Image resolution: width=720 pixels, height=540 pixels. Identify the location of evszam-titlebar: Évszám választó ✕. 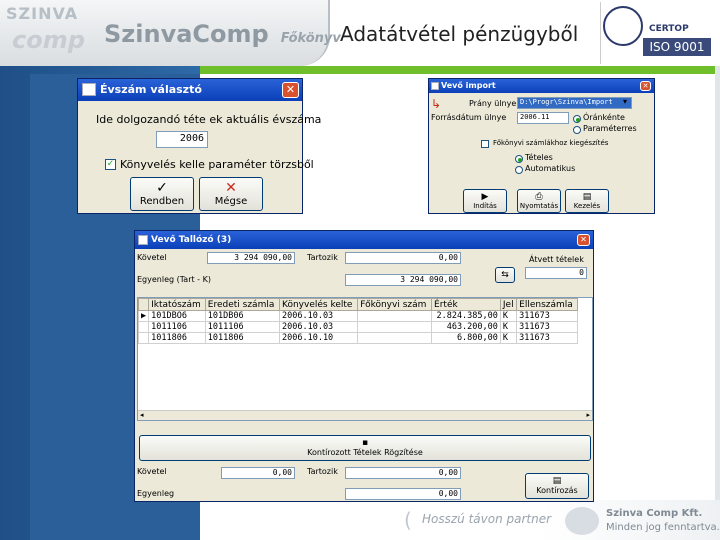
(190, 90).